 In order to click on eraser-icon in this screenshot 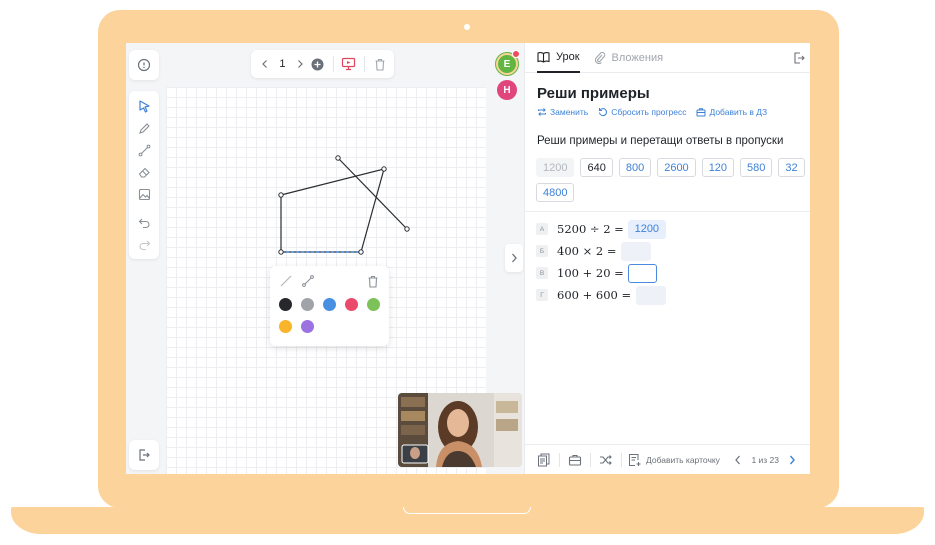, I will do `click(144, 172)`.